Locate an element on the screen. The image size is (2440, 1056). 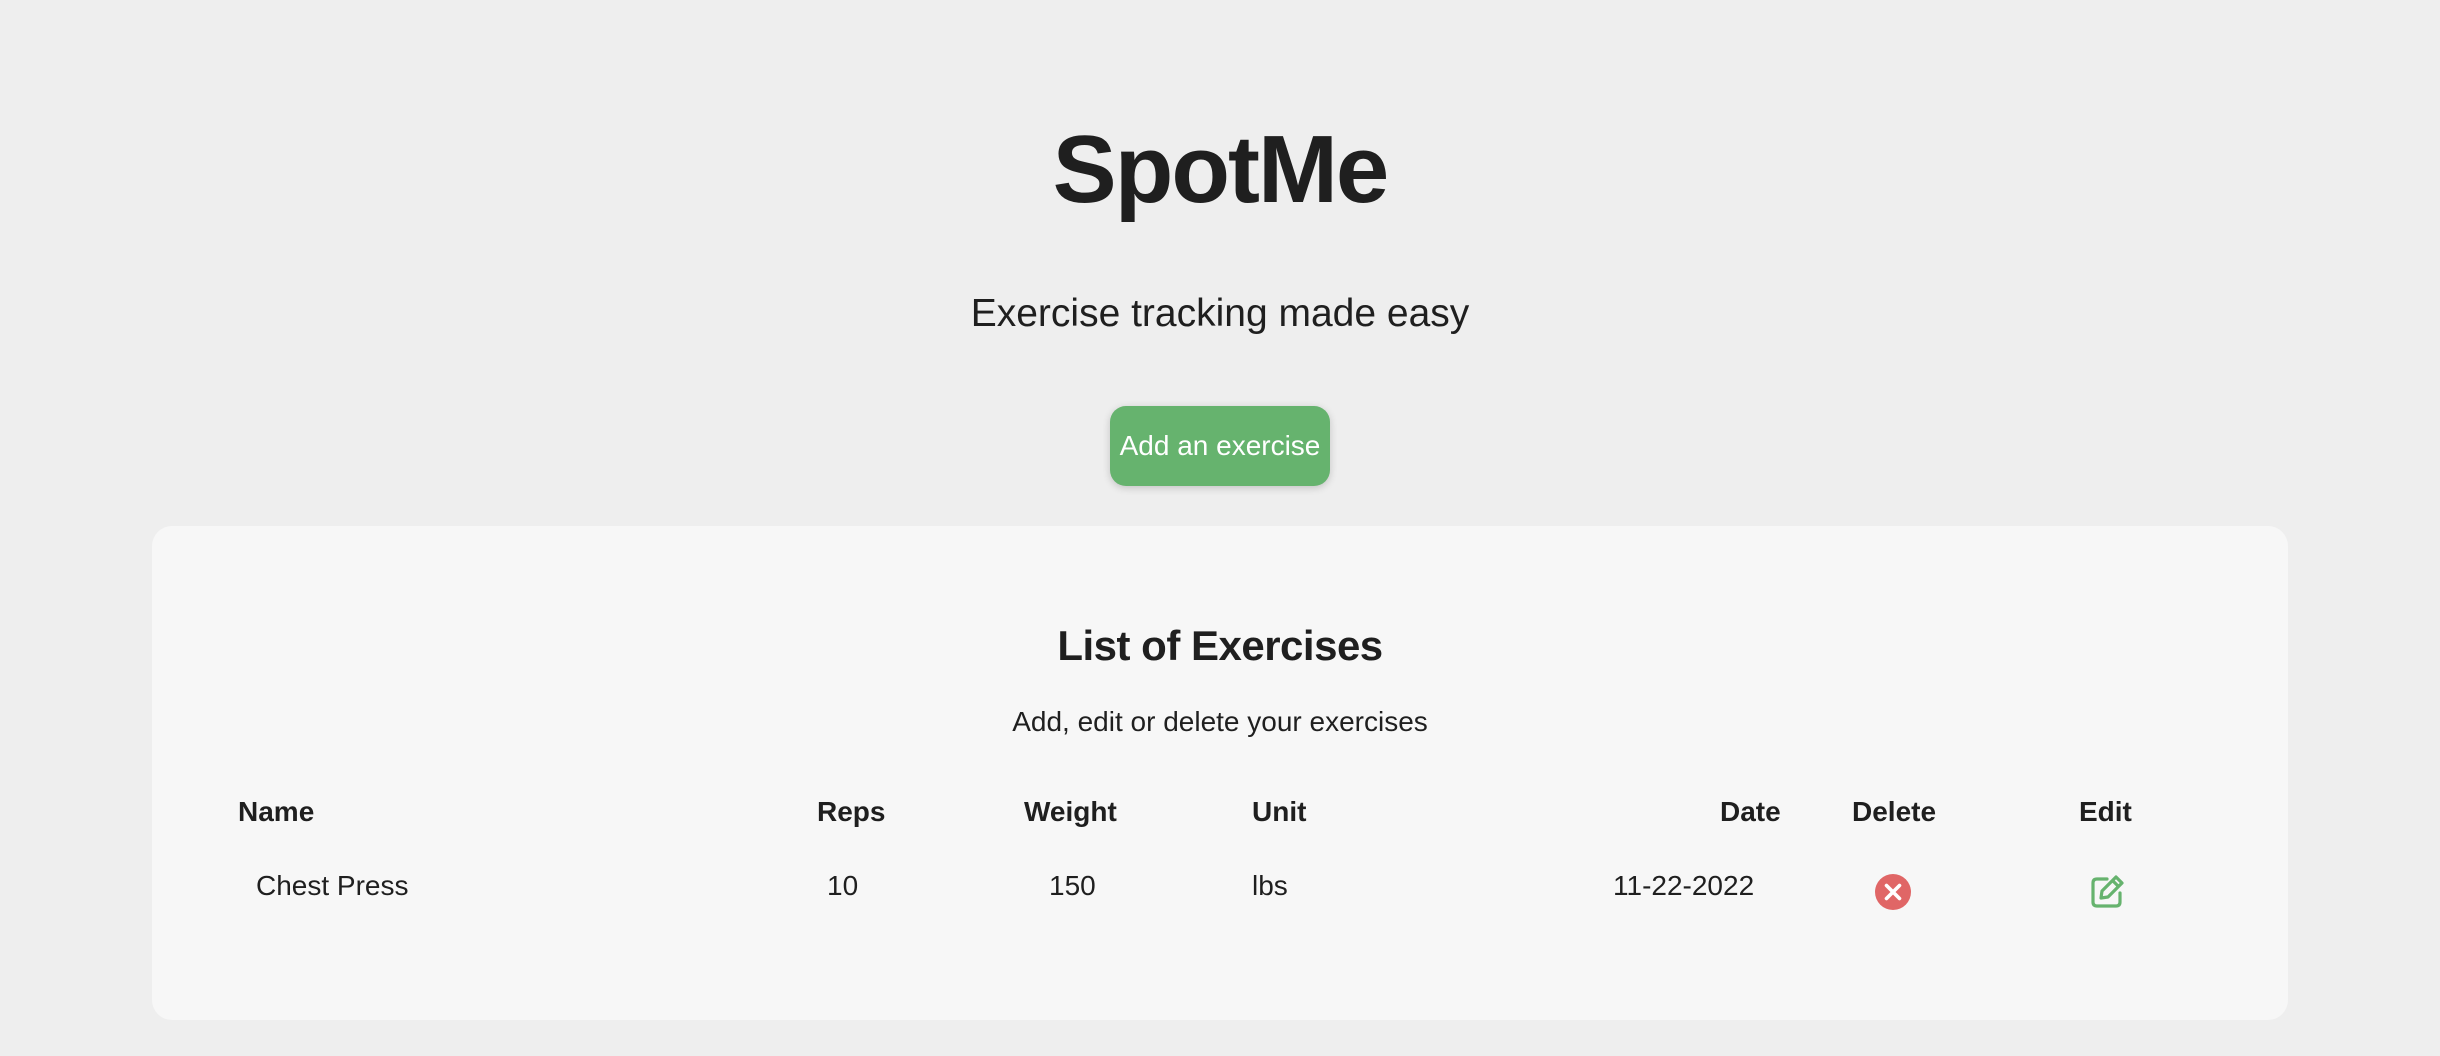
delete-button is located at coordinates (1893, 892).